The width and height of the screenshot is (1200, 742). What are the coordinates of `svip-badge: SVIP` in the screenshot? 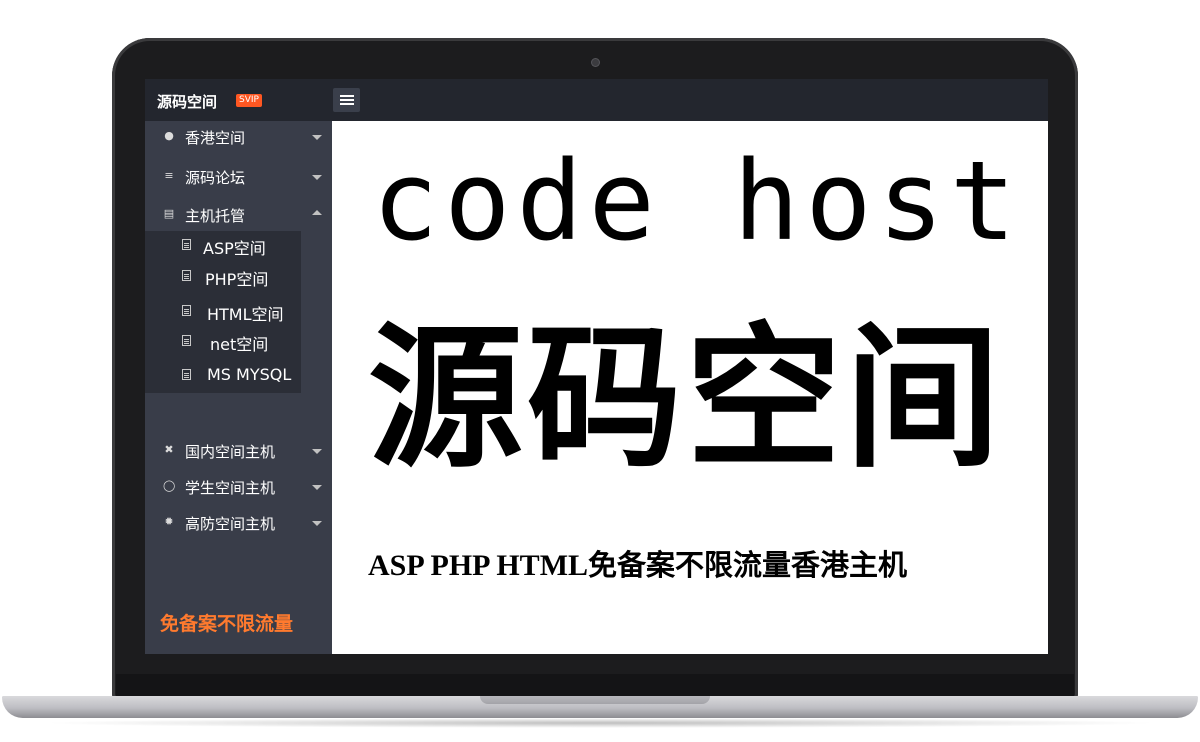 It's located at (249, 100).